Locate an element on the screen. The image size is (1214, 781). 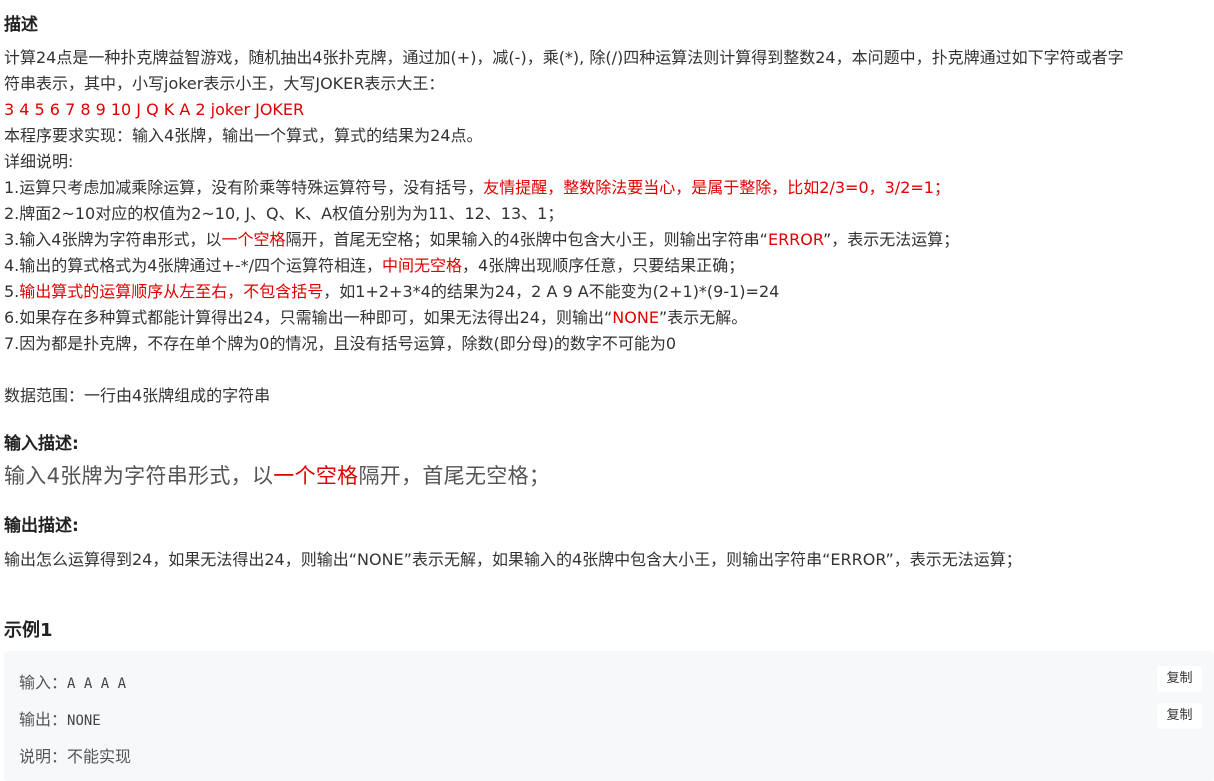
intro-line-2: 符串表示，其中，小写joker表示小王，大写JOKER表示大王： is located at coordinates (224, 83).